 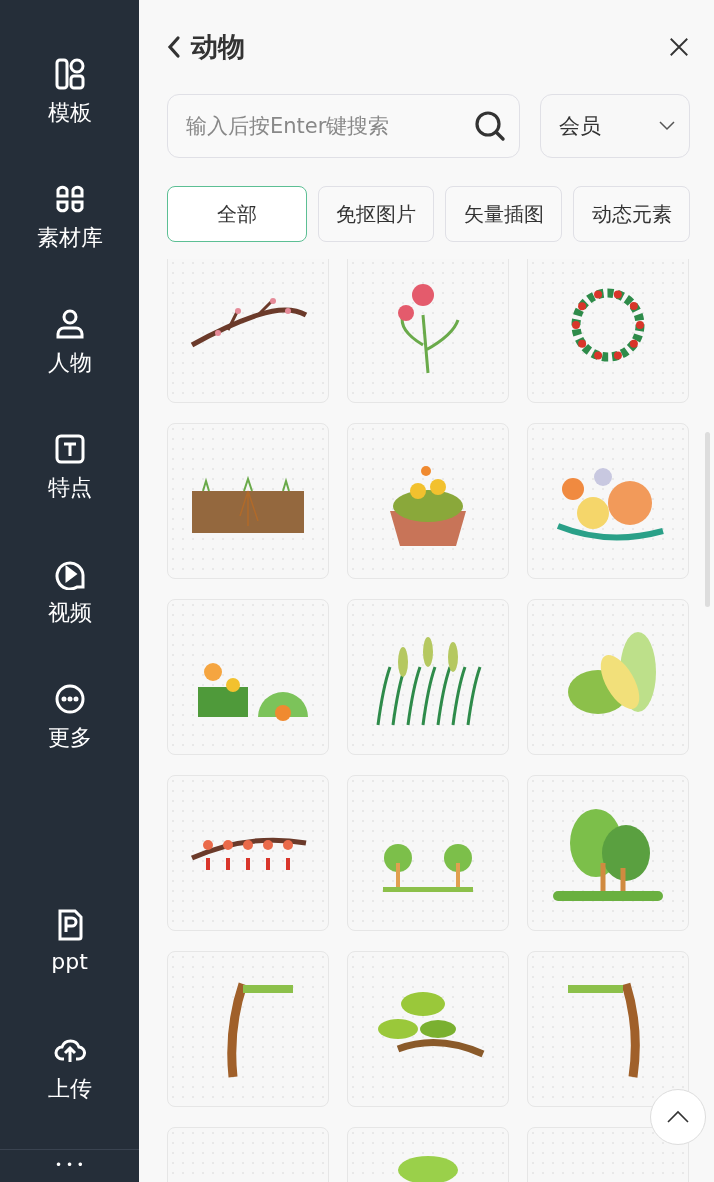 I want to click on sidebar-label: 模板, so click(x=69, y=113).